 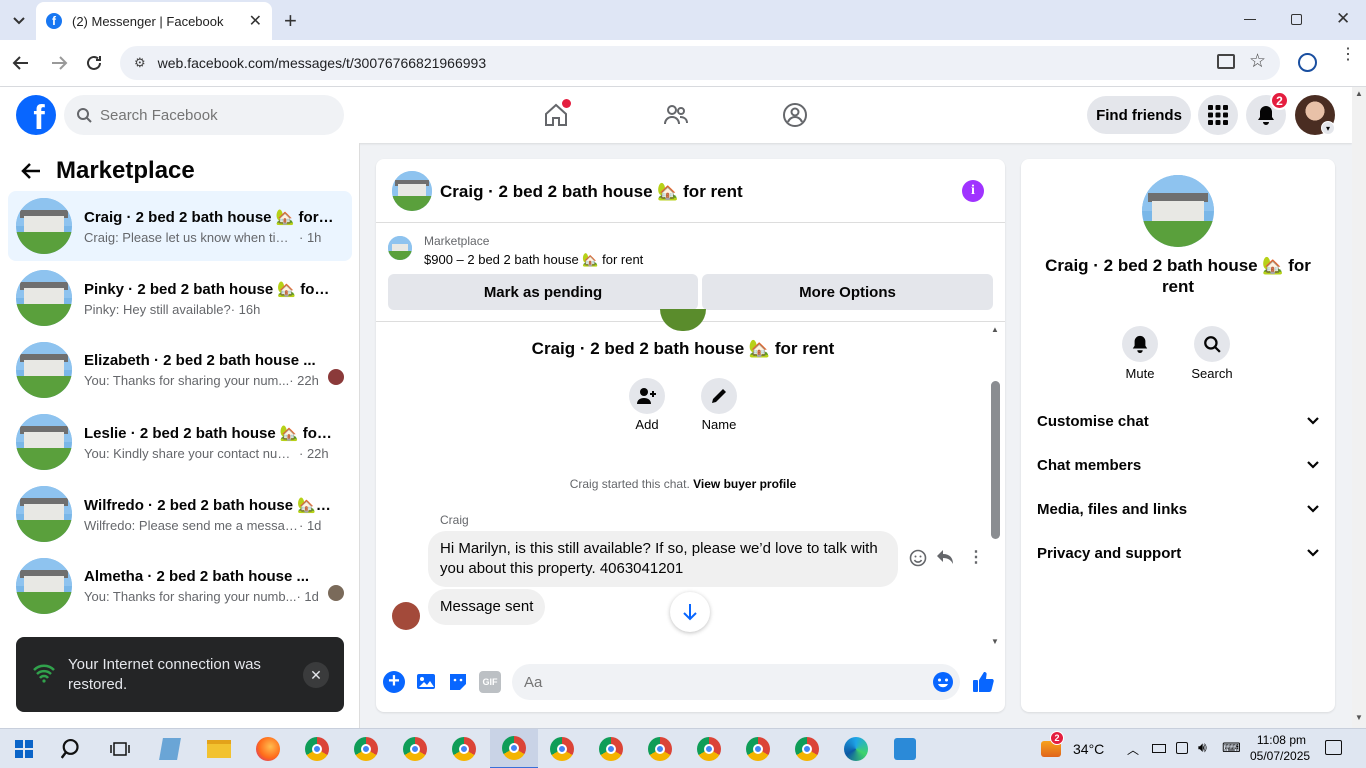 What do you see at coordinates (487, 607) in the screenshot?
I see `message-bubble: Message sent` at bounding box center [487, 607].